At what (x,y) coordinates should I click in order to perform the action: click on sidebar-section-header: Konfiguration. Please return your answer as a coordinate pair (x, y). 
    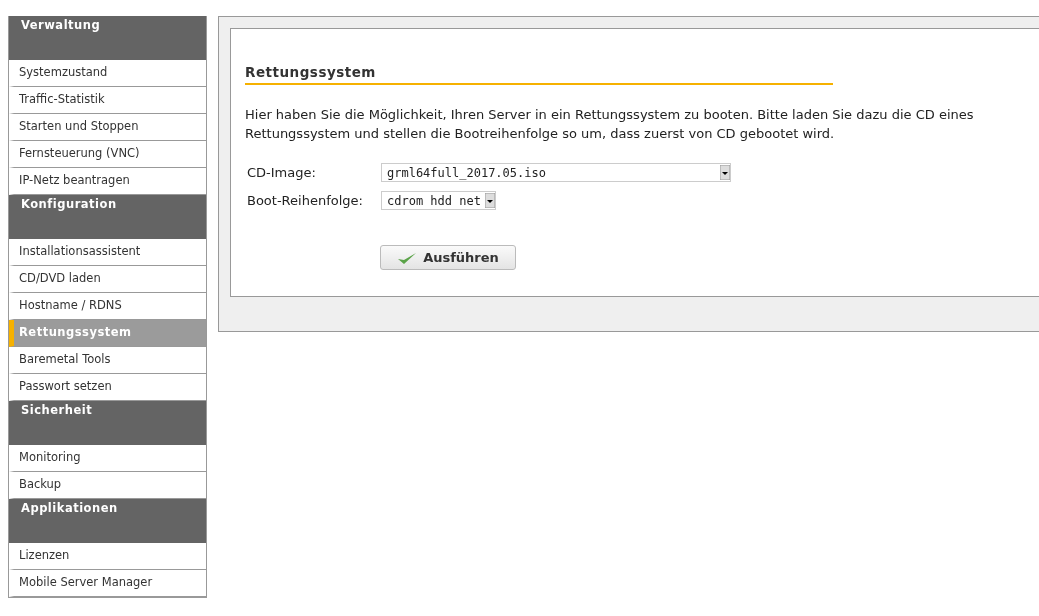
    Looking at the image, I should click on (107, 217).